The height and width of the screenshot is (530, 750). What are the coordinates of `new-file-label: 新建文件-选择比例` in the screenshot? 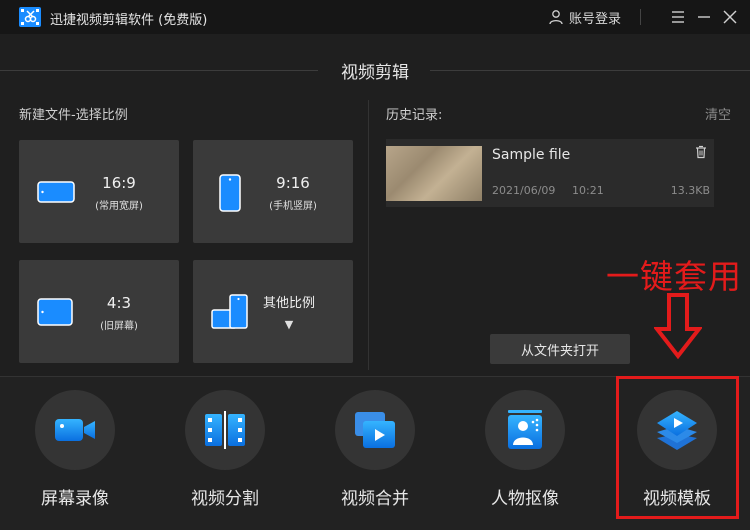 It's located at (73, 115).